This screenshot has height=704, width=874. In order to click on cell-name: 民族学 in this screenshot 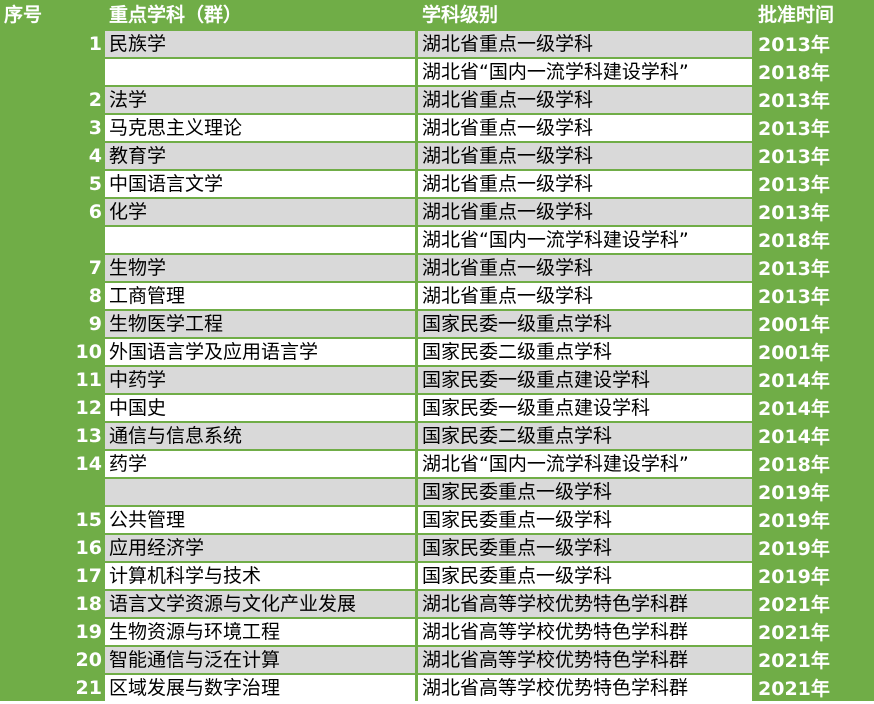, I will do `click(260, 44)`.